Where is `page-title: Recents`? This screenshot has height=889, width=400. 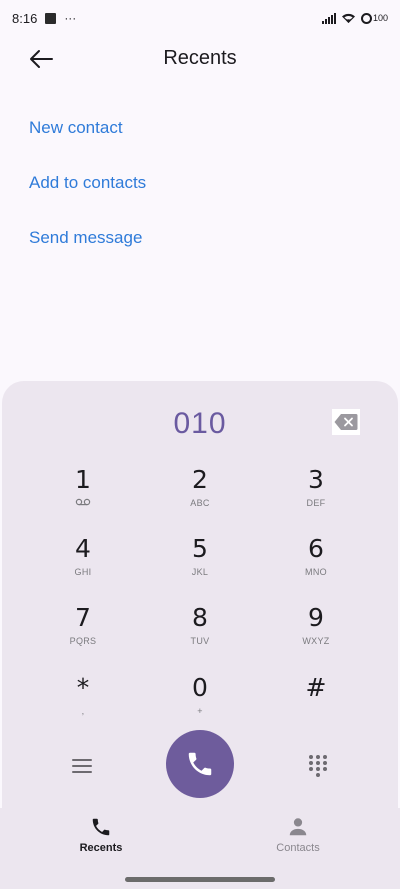 page-title: Recents is located at coordinates (200, 58).